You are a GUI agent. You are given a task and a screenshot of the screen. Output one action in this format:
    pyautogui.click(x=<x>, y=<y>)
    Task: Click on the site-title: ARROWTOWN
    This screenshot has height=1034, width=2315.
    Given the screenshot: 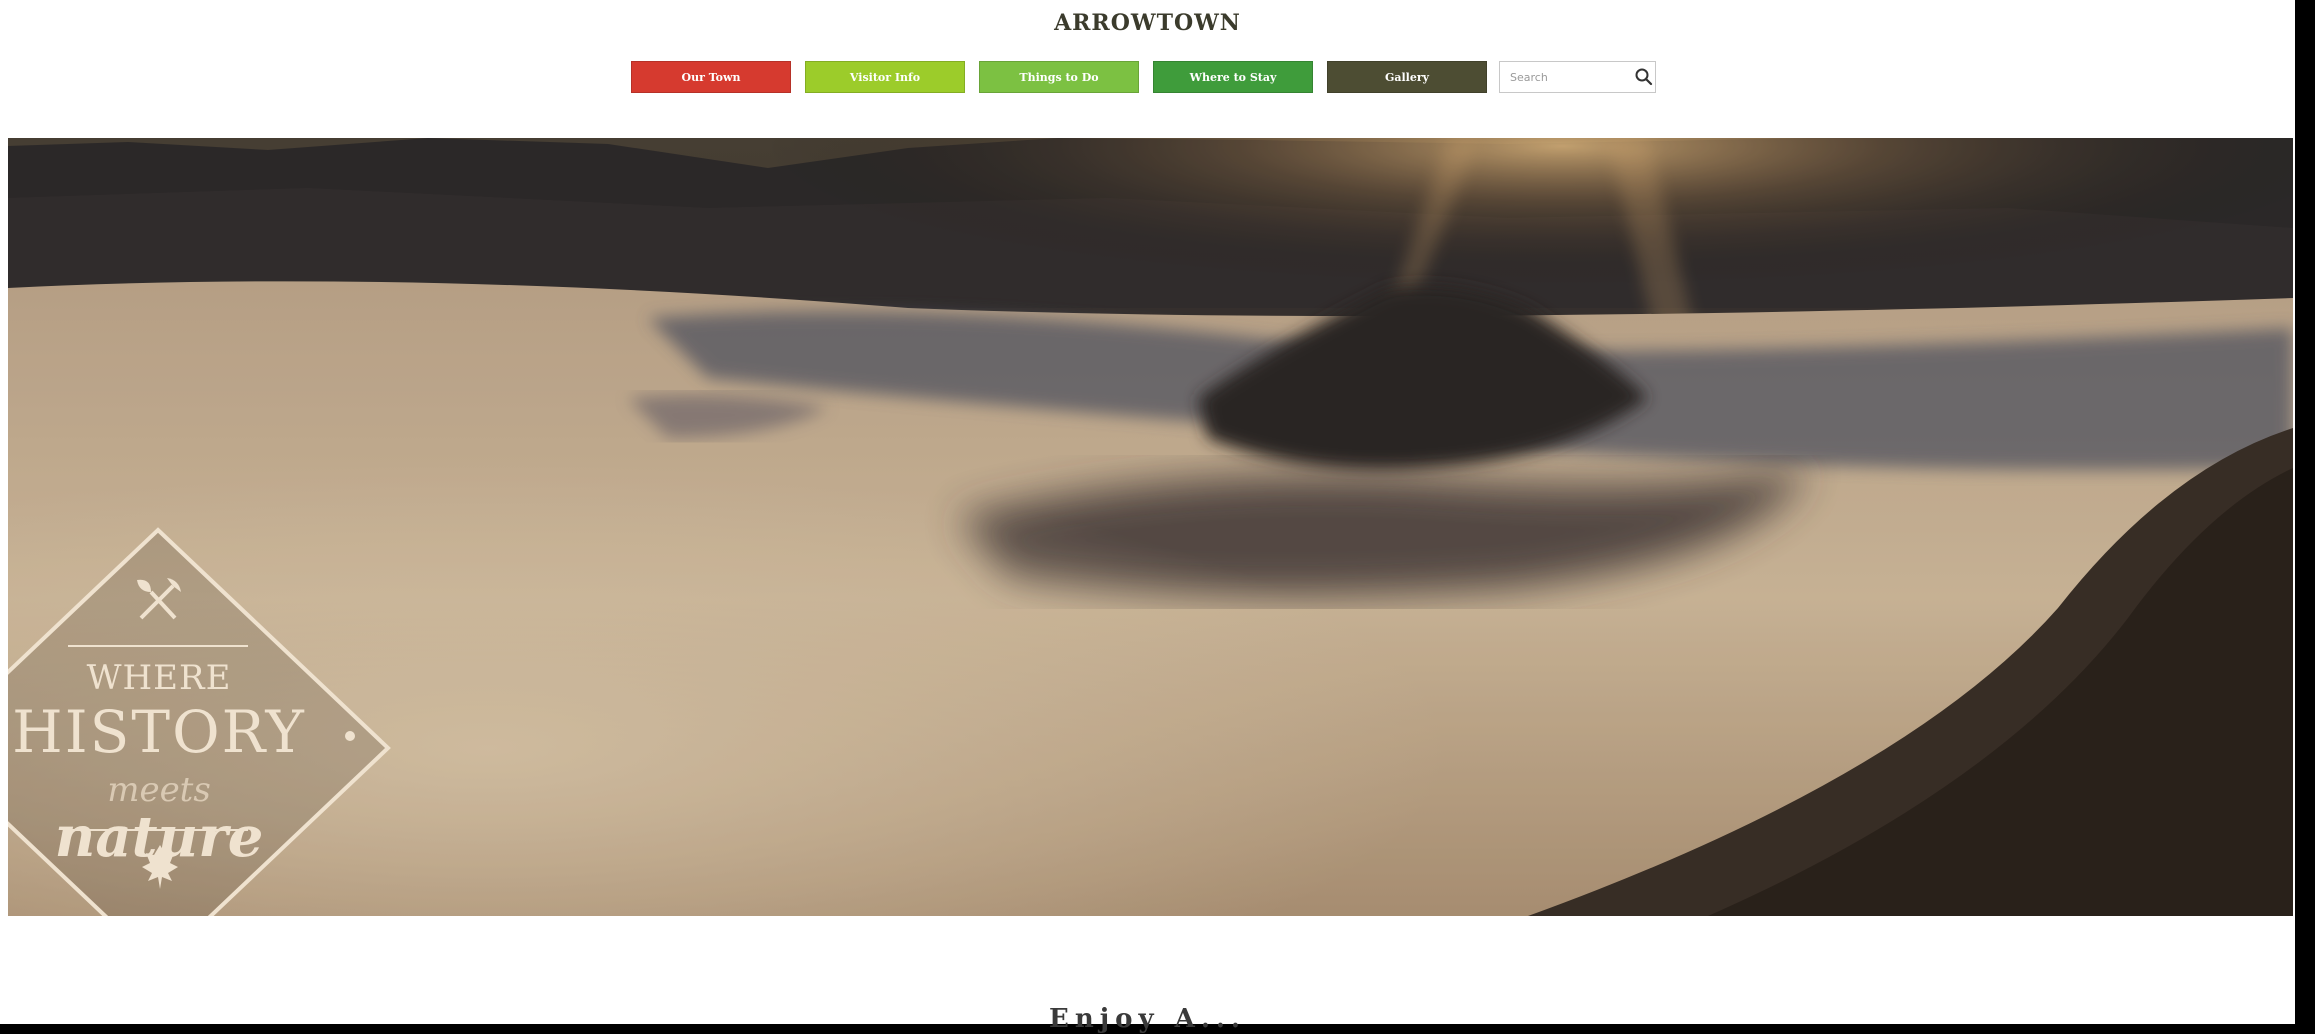 What is the action you would take?
    pyautogui.click(x=1147, y=23)
    